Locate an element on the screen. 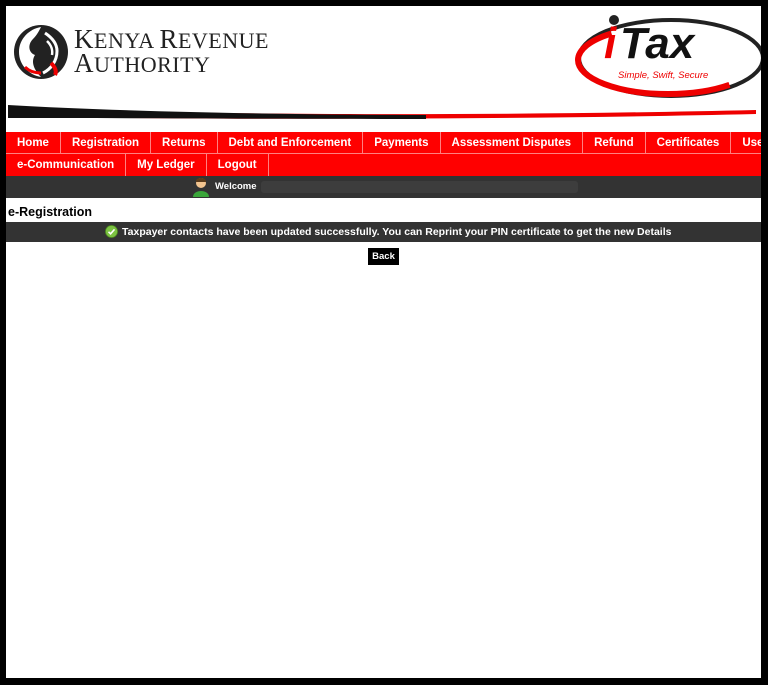 The height and width of the screenshot is (685, 768). header-swoosh-divider is located at coordinates (382, 112).